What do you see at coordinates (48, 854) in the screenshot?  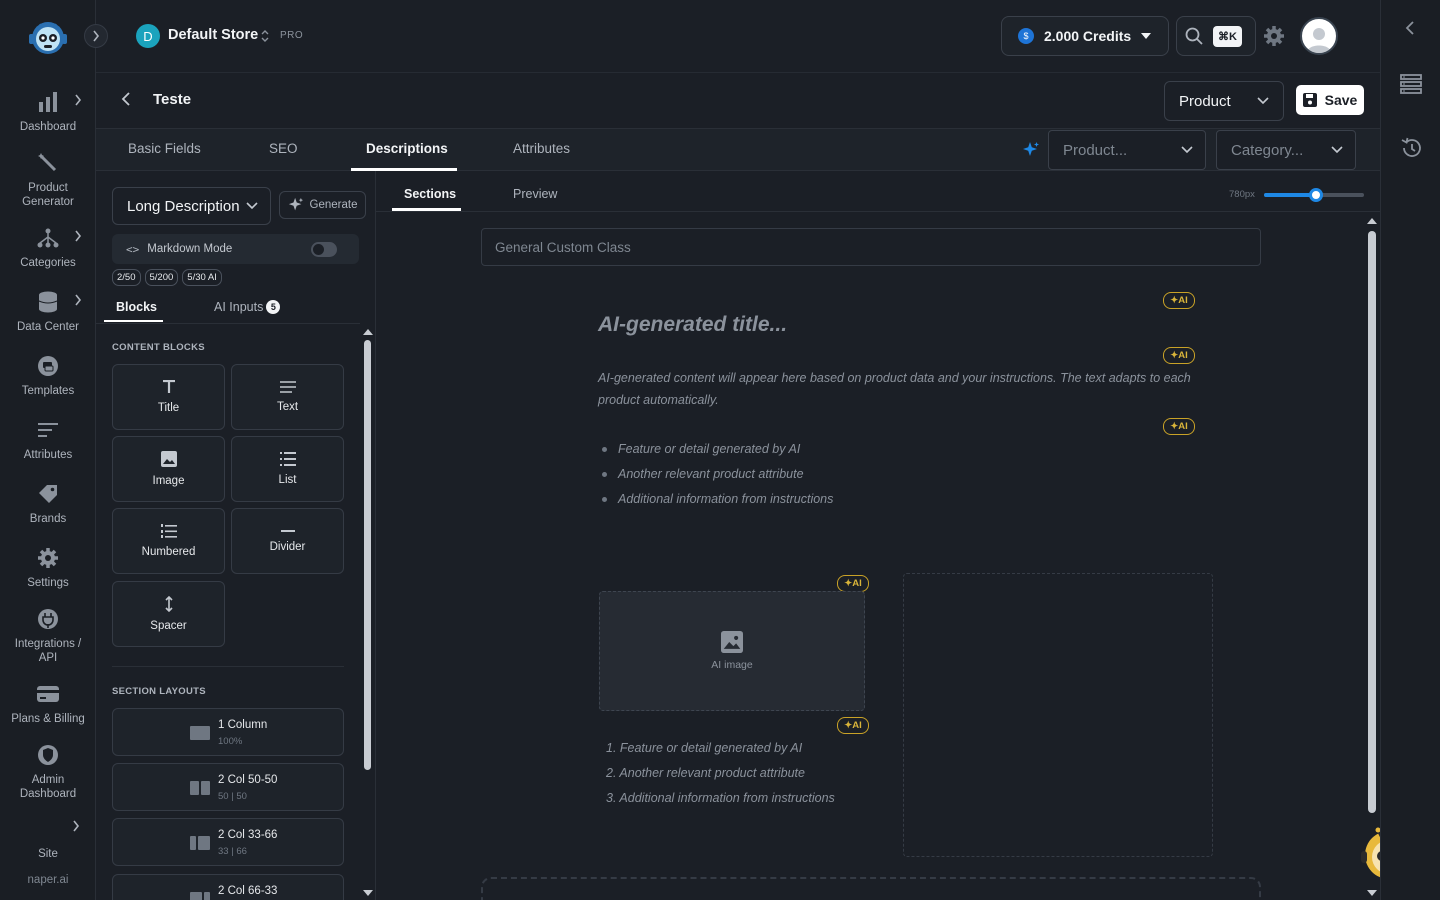 I see `site-label: Site` at bounding box center [48, 854].